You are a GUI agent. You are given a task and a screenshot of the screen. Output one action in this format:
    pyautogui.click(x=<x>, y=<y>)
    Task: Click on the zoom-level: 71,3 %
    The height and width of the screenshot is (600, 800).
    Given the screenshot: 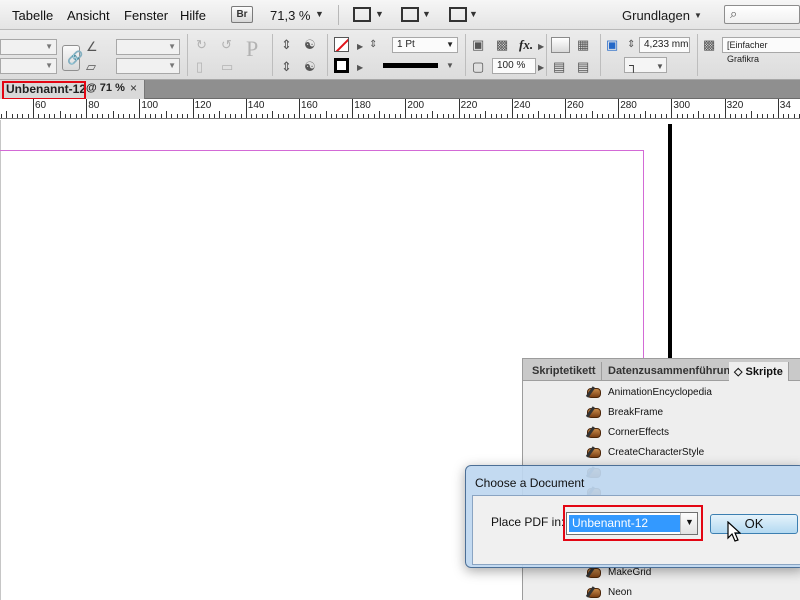 What is the action you would take?
    pyautogui.click(x=290, y=15)
    